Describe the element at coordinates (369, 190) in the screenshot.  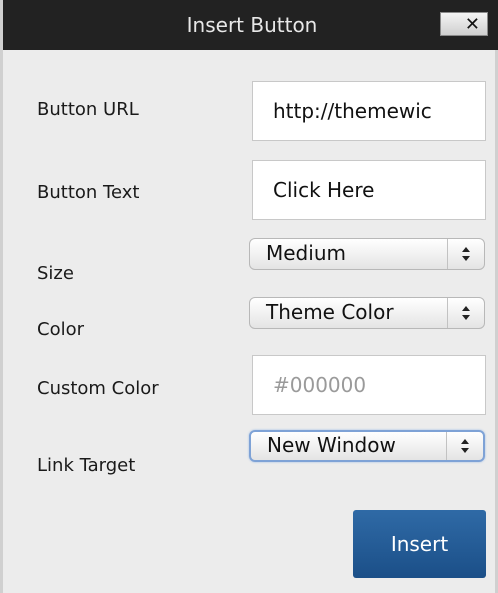
I see `button-text-input: Click Here` at that location.